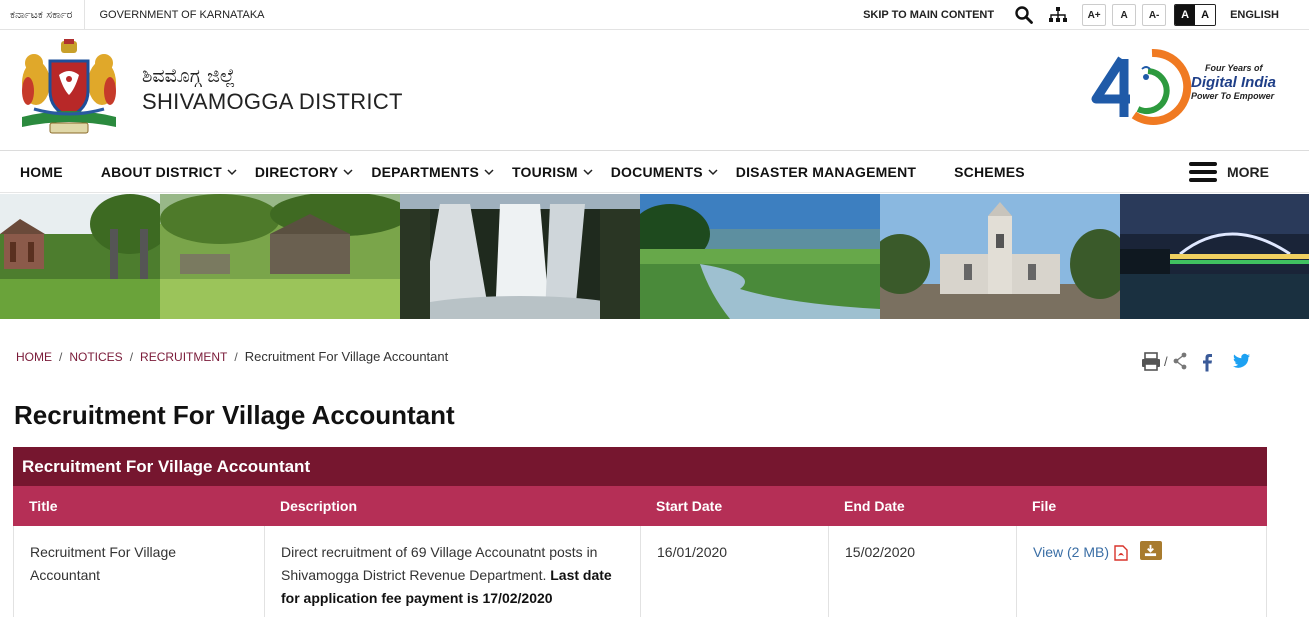  I want to click on banner-image-temple, so click(80, 256).